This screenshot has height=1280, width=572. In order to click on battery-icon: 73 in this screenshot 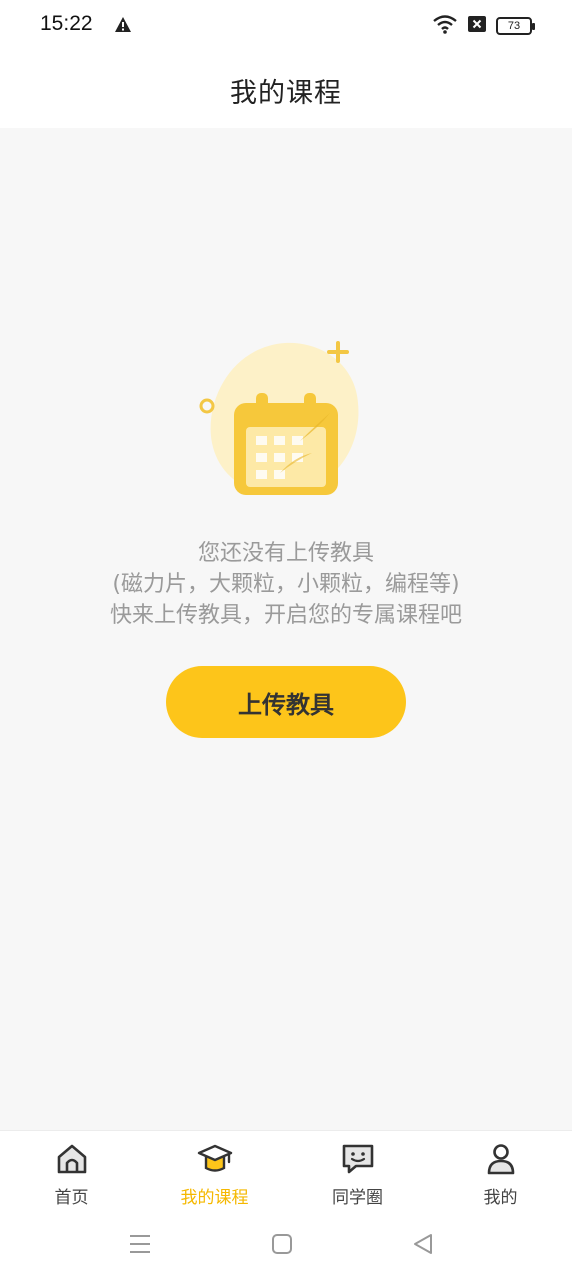, I will do `click(515, 26)`.